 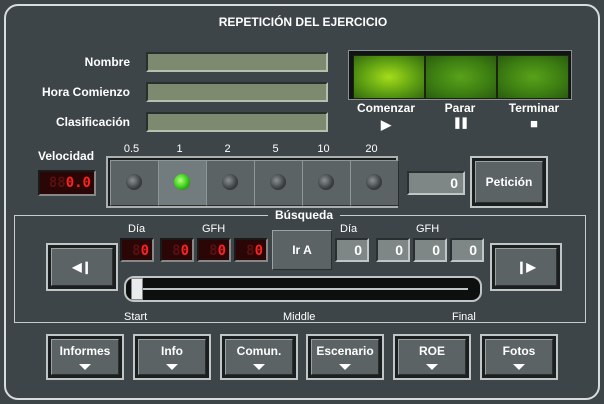 I want to click on menu-roe: ROE, so click(x=432, y=357).